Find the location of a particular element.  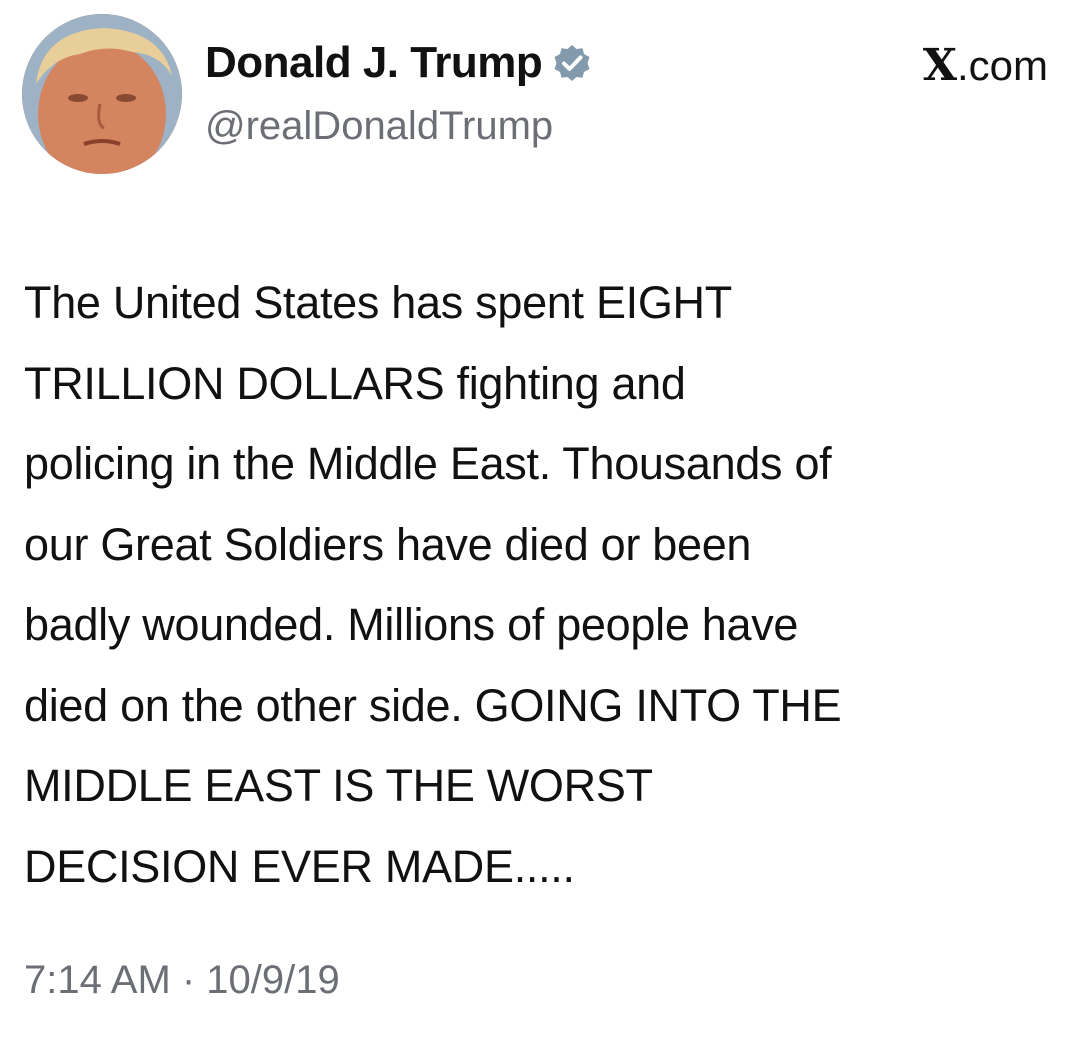

author-handle: @realDonaldTrump is located at coordinates (379, 126).